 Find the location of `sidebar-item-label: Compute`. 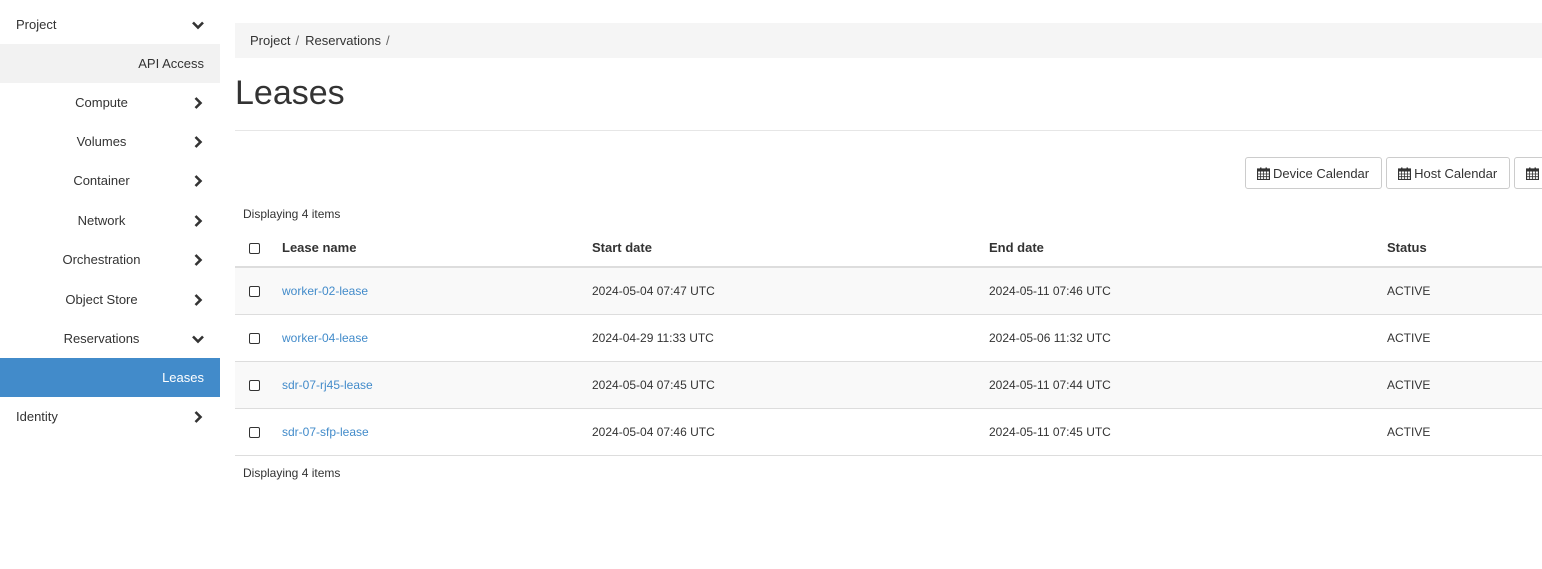

sidebar-item-label: Compute is located at coordinates (101, 102).